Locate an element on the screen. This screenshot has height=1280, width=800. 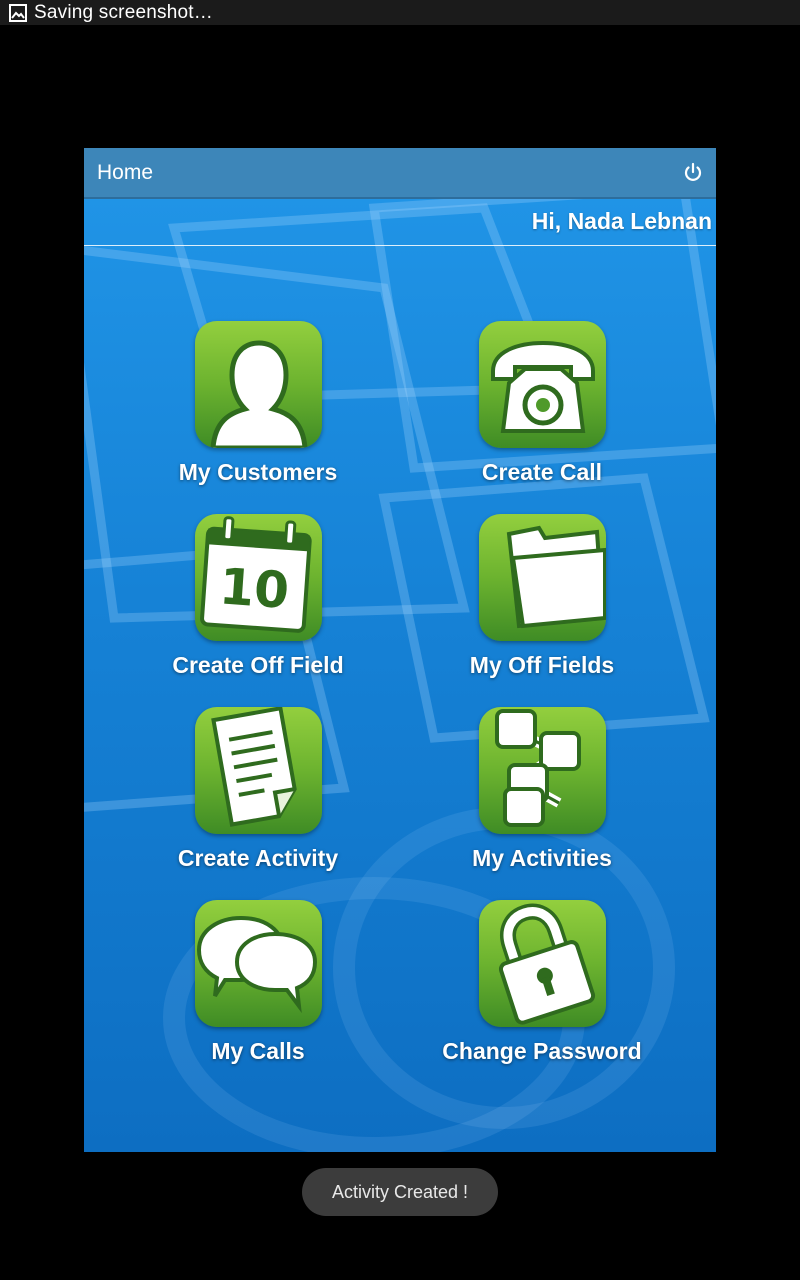
menu-item-my-customers: My Customers is located at coordinates (258, 408).